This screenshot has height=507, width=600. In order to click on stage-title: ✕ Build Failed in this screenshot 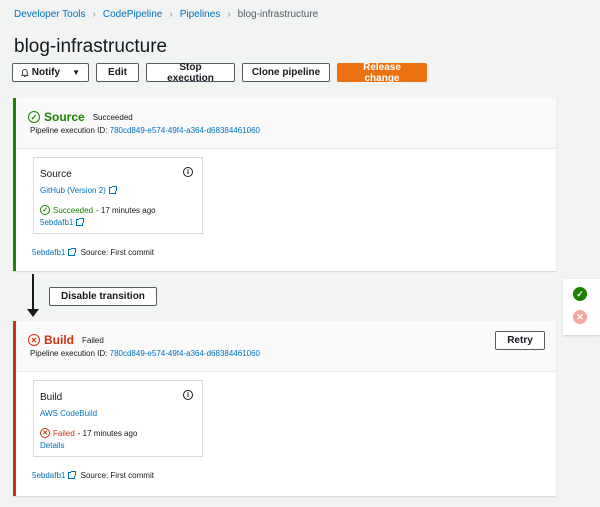, I will do `click(66, 340)`.